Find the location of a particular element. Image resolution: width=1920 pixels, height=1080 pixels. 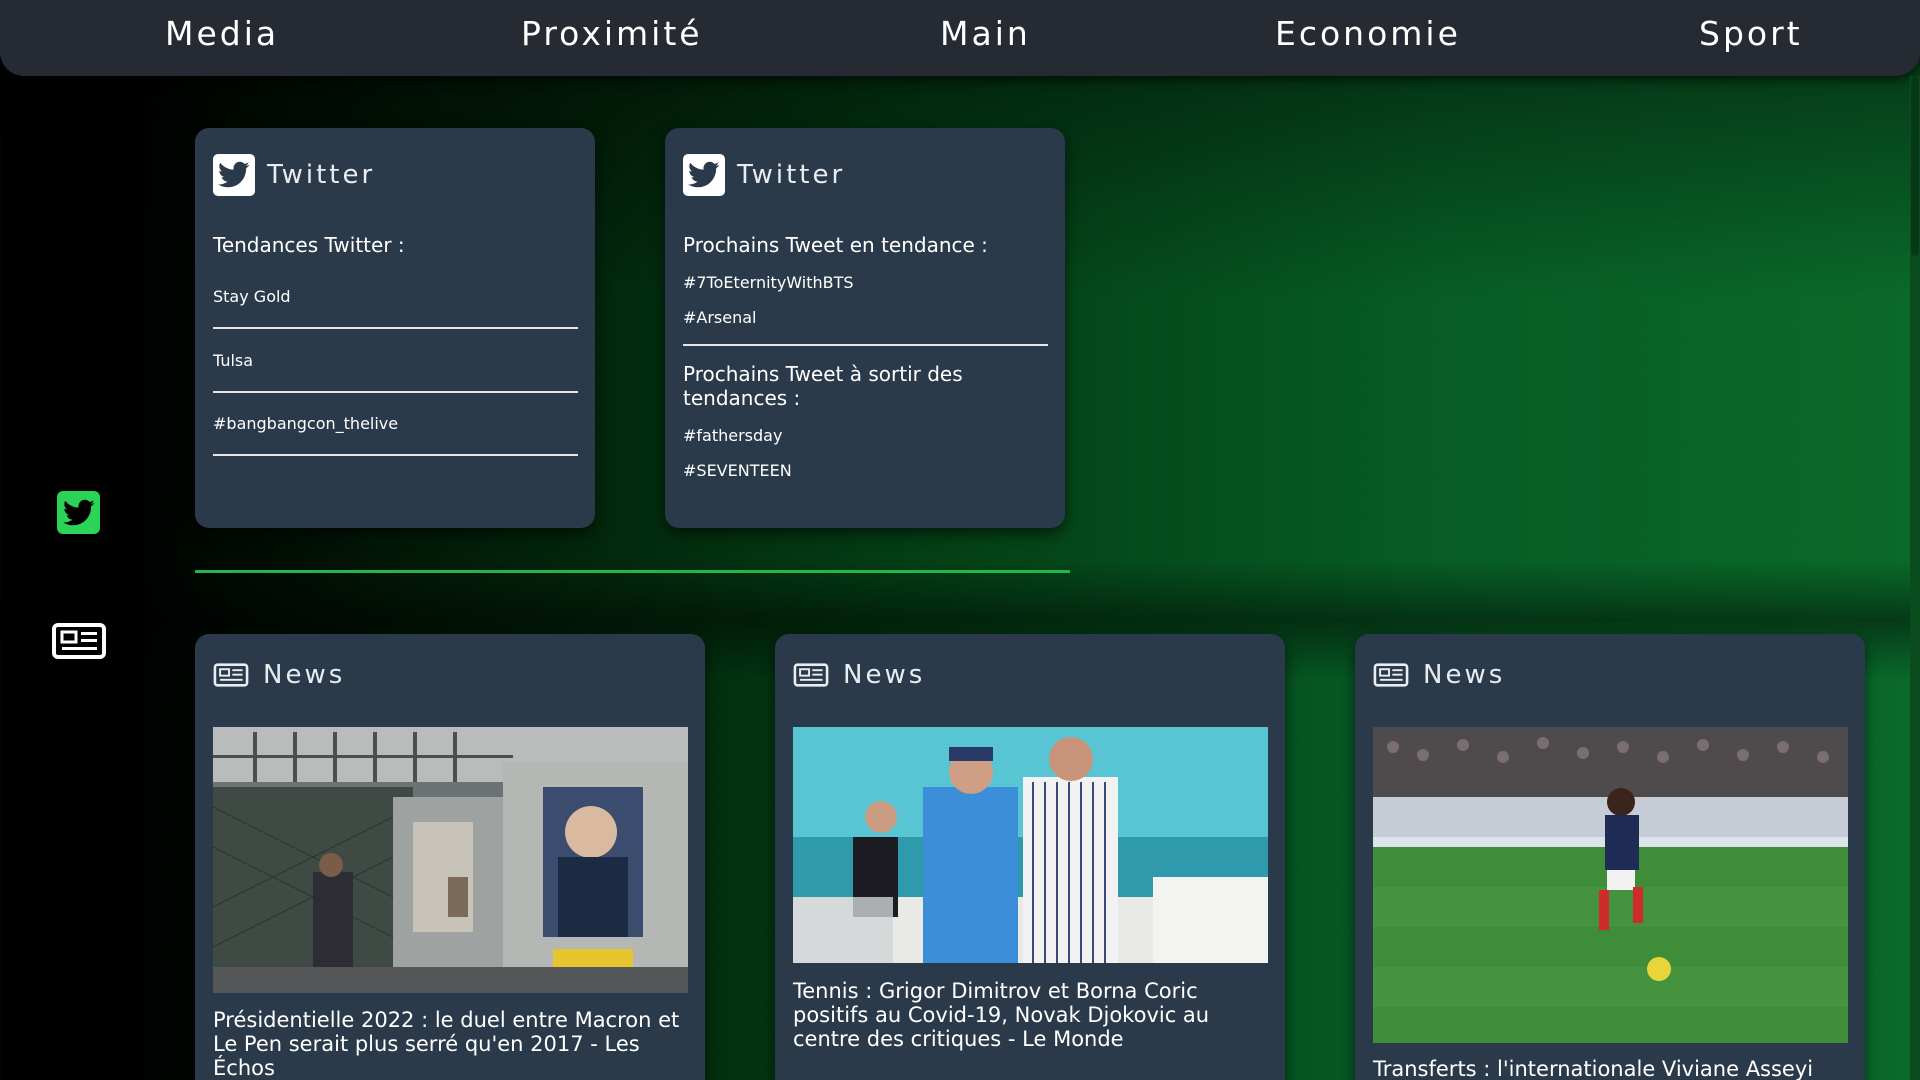

leaving-trend-item: #fathersday is located at coordinates (732, 435).